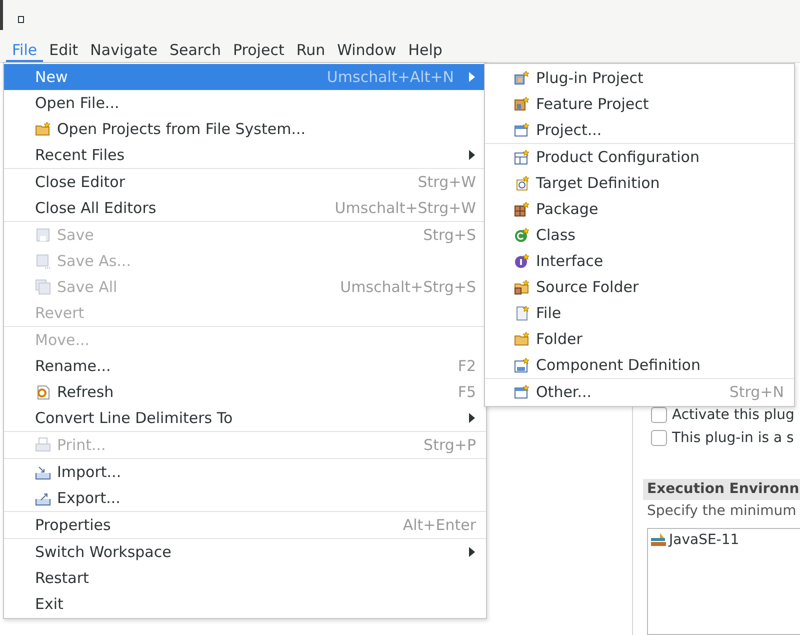 Image resolution: width=800 pixels, height=635 pixels. What do you see at coordinates (449, 235) in the screenshot?
I see `shortcut-label: Strg+S` at bounding box center [449, 235].